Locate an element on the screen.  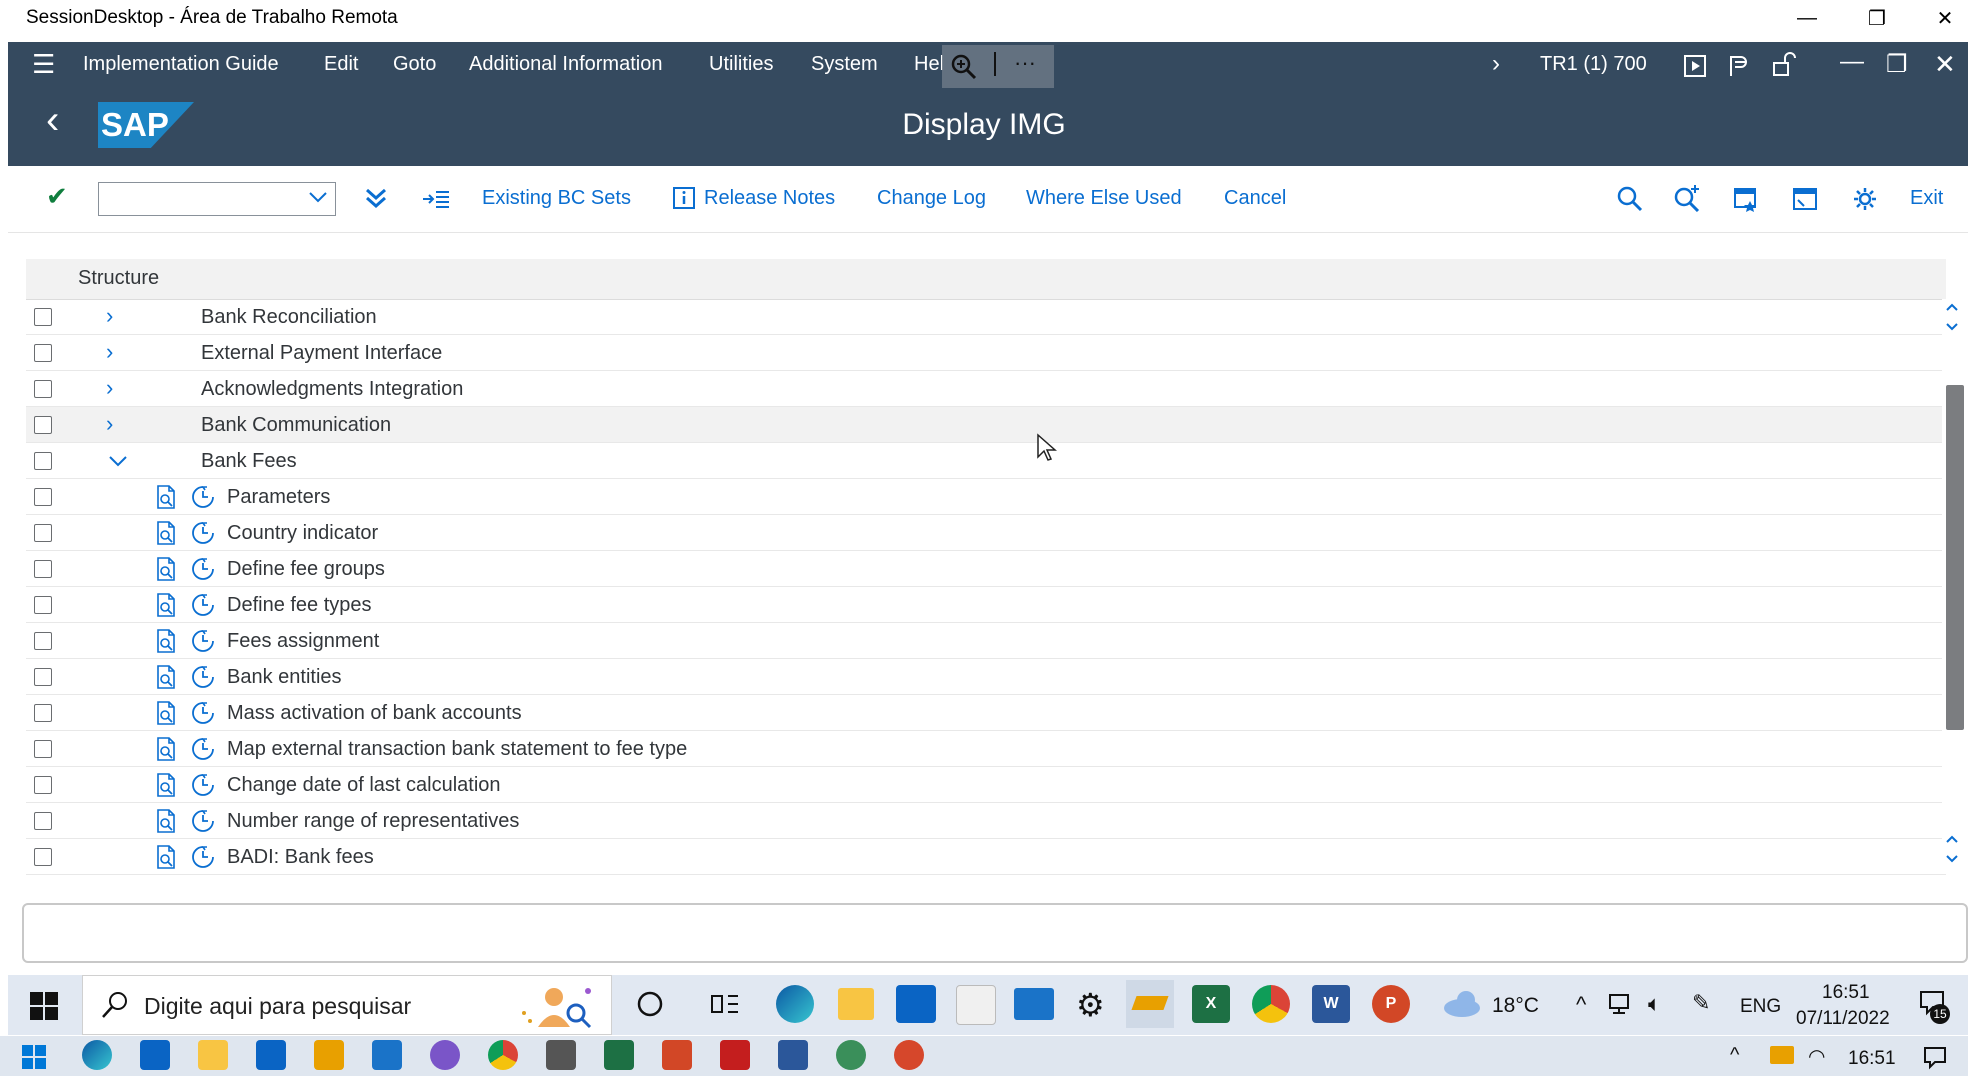
local-browser-icon is located at coordinates (851, 1055).